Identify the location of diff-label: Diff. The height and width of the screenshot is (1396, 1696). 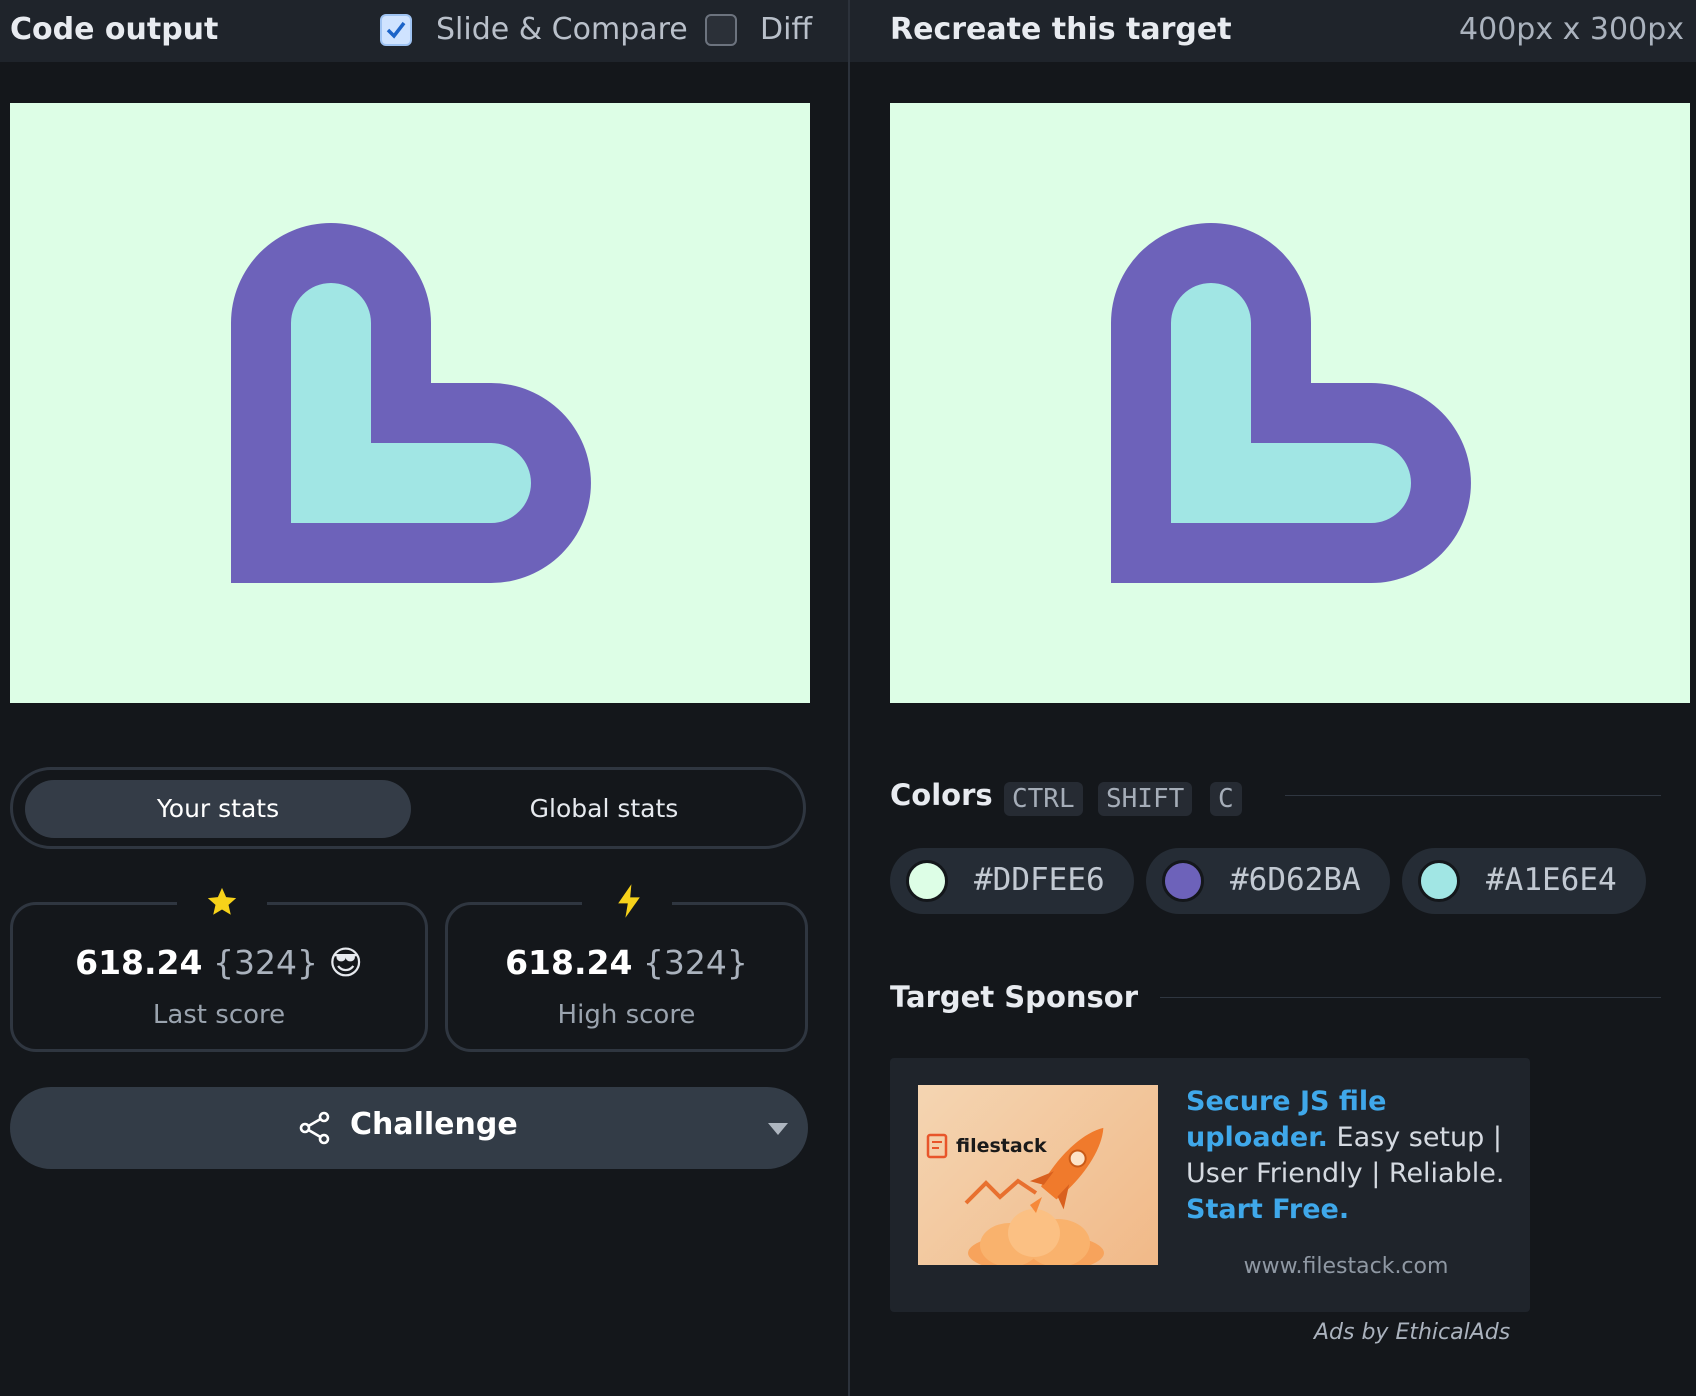
(786, 29).